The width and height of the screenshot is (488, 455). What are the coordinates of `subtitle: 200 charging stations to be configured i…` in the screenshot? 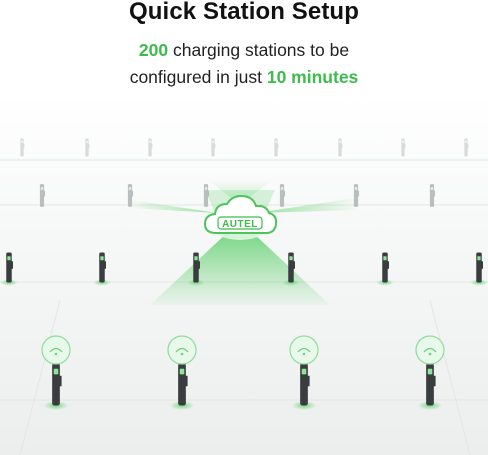 It's located at (244, 64).